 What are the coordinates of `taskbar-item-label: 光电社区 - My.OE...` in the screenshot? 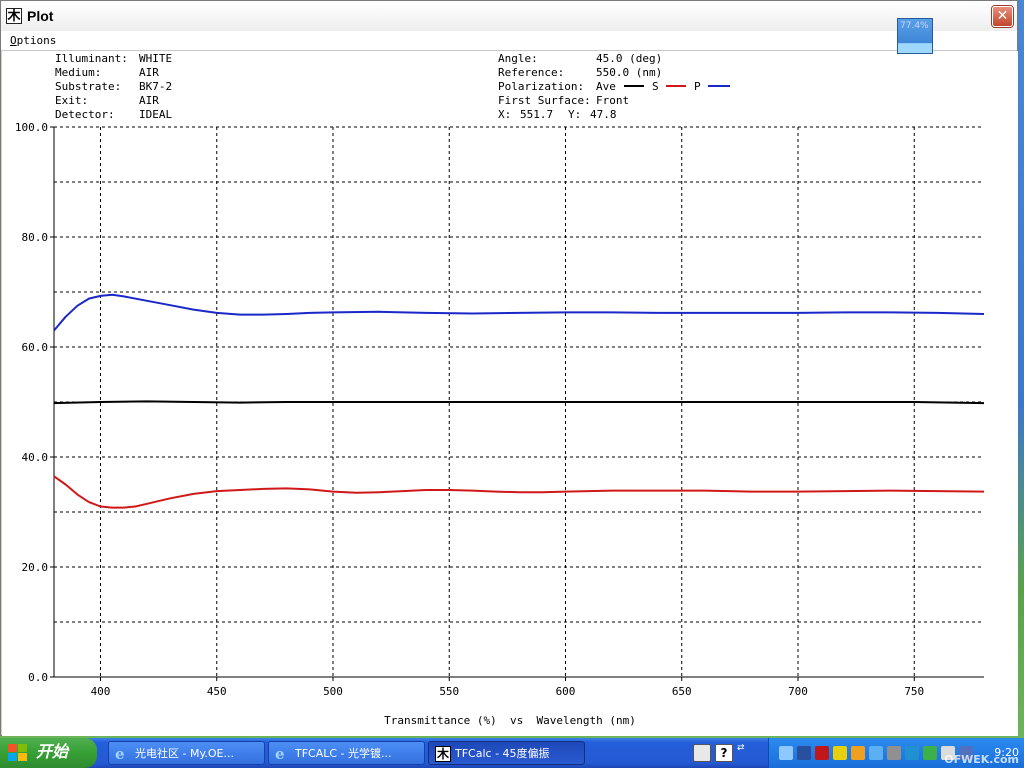 It's located at (184, 753).